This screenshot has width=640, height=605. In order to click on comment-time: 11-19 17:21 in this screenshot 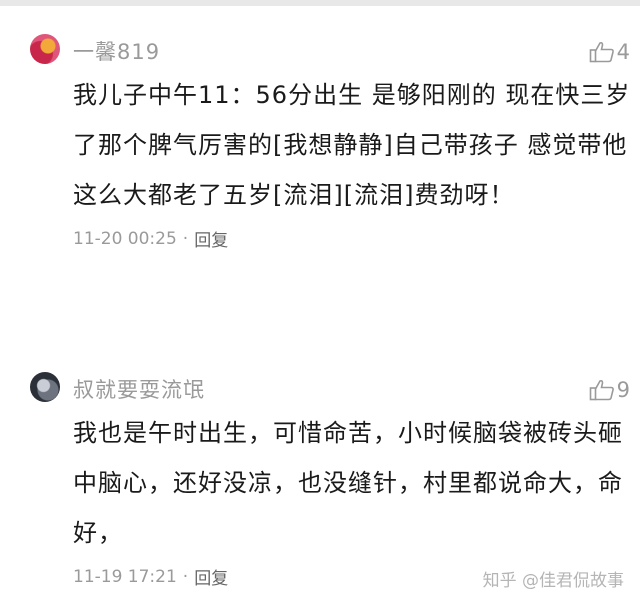, I will do `click(125, 576)`.